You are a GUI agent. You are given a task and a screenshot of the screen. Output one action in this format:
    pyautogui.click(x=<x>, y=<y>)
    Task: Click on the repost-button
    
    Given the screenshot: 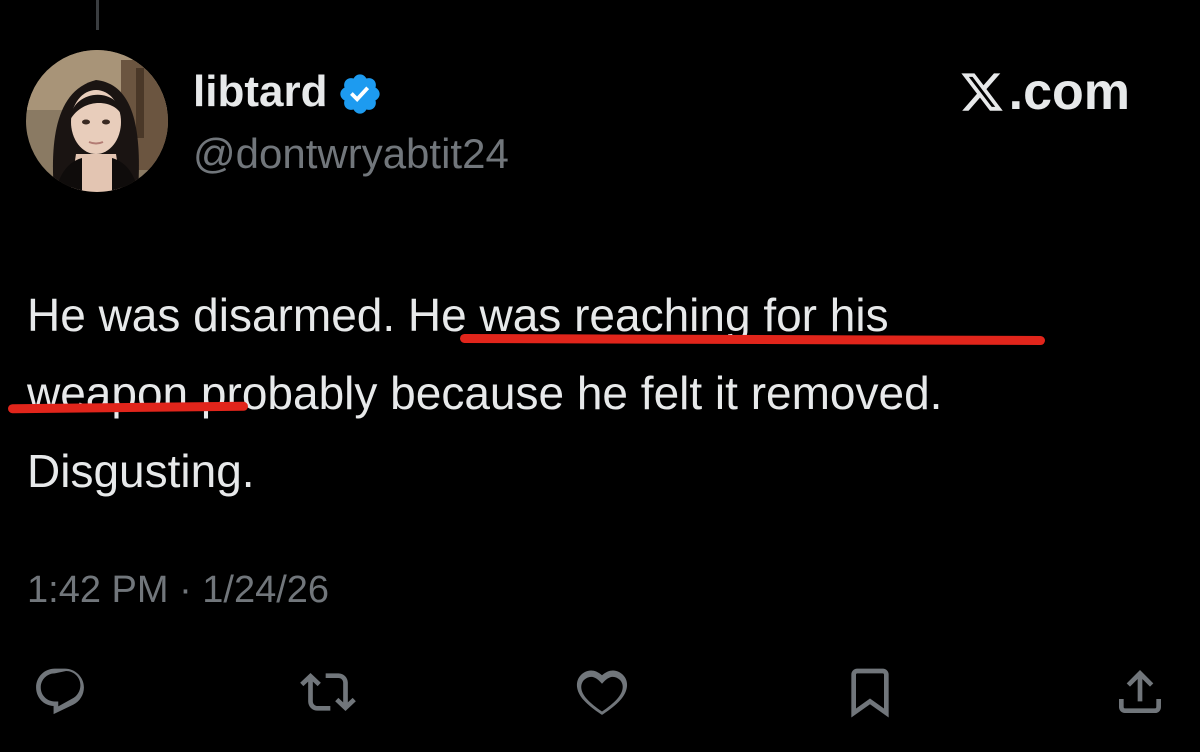 What is the action you would take?
    pyautogui.click(x=328, y=692)
    